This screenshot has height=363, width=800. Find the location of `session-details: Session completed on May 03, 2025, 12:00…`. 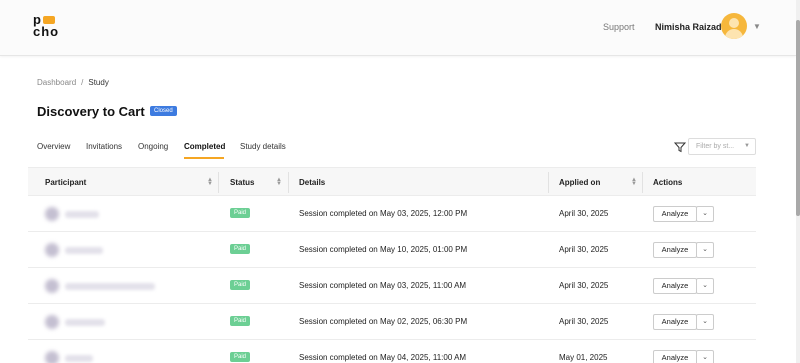

session-details: Session completed on May 03, 2025, 12:00… is located at coordinates (383, 213).